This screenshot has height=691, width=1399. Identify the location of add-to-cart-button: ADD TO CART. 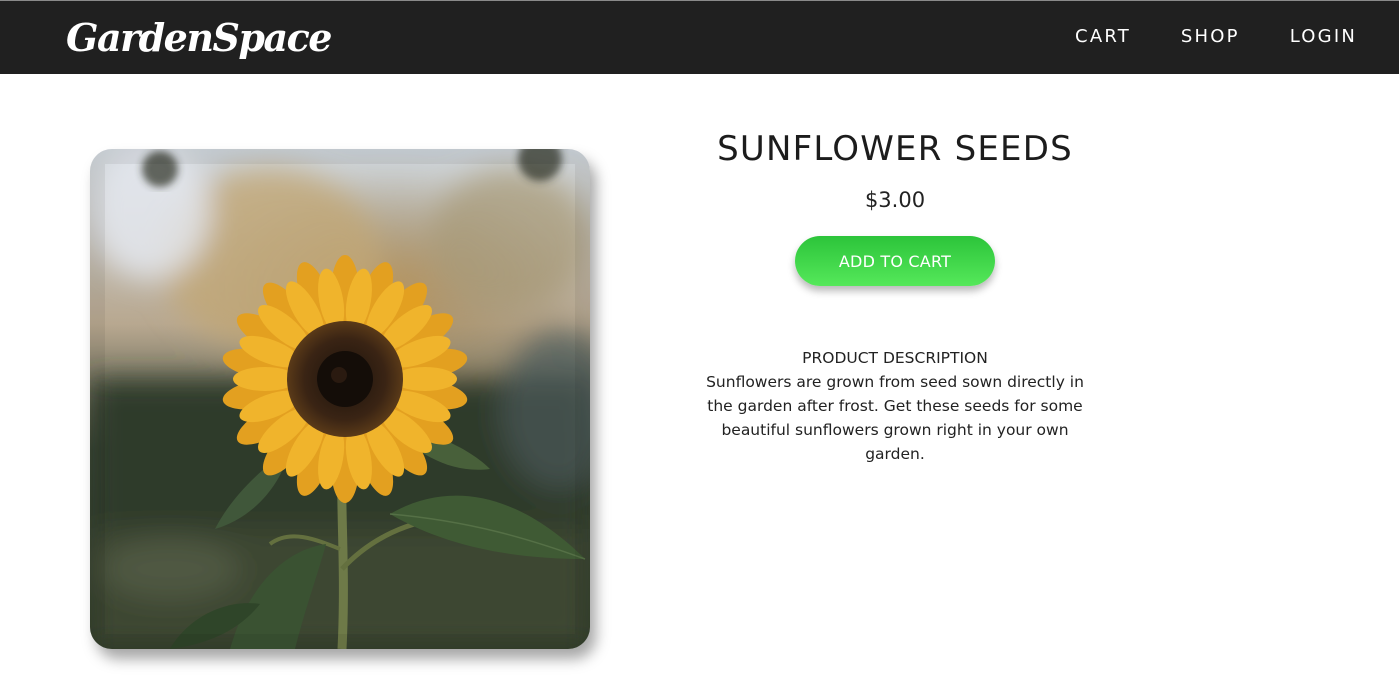
(895, 261).